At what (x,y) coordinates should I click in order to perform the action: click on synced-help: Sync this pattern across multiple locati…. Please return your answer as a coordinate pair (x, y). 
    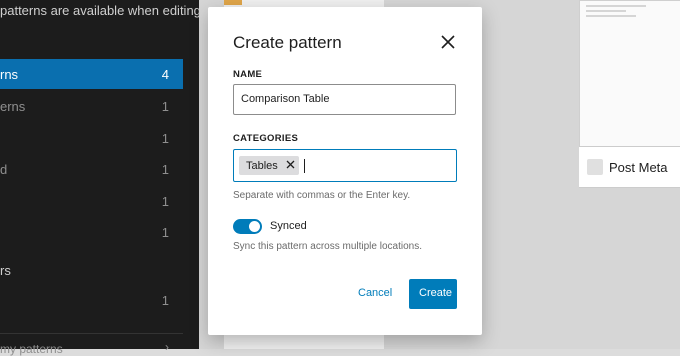
    Looking at the image, I should click on (327, 246).